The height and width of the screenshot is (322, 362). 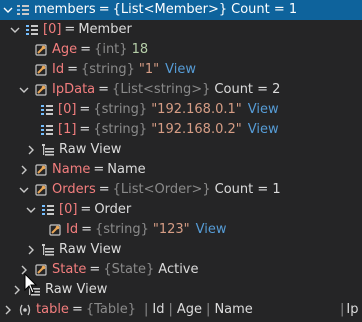 I want to click on table-col-ip: Ip, so click(x=352, y=309).